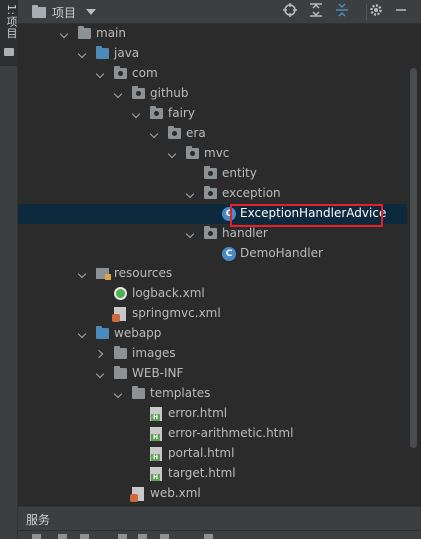 This screenshot has height=539, width=421. What do you see at coordinates (212, 34) in the screenshot?
I see `tree-row: main` at bounding box center [212, 34].